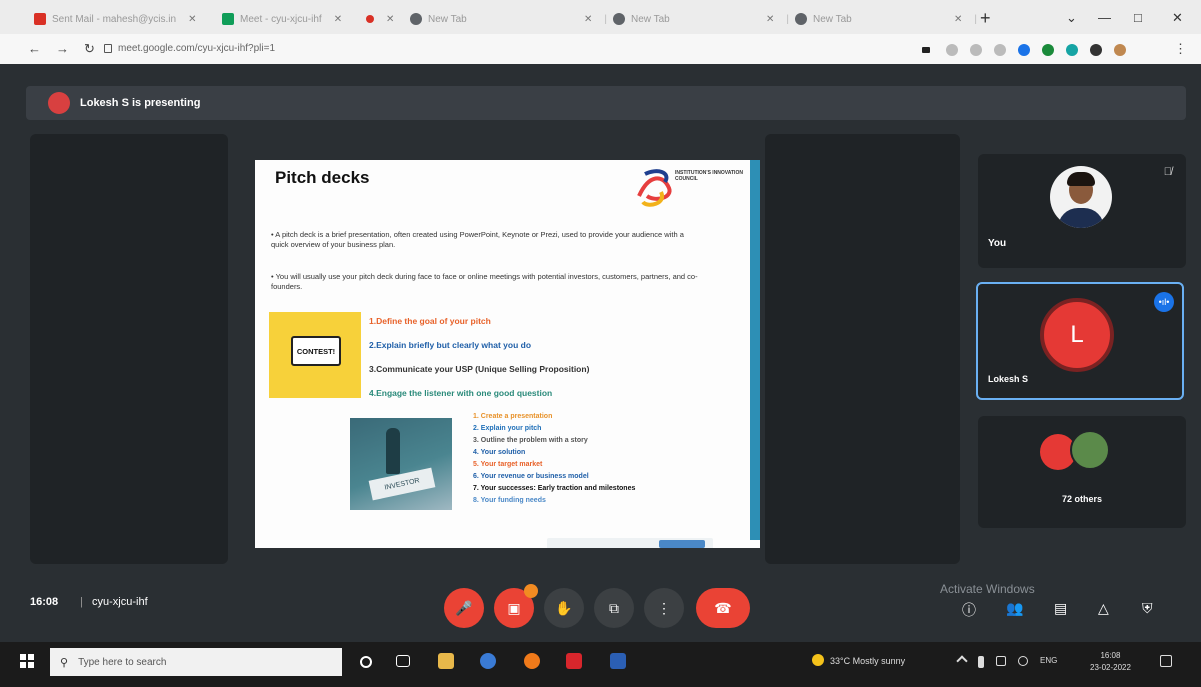  Describe the element at coordinates (862, 349) in the screenshot. I see `presentation-background-right` at that location.